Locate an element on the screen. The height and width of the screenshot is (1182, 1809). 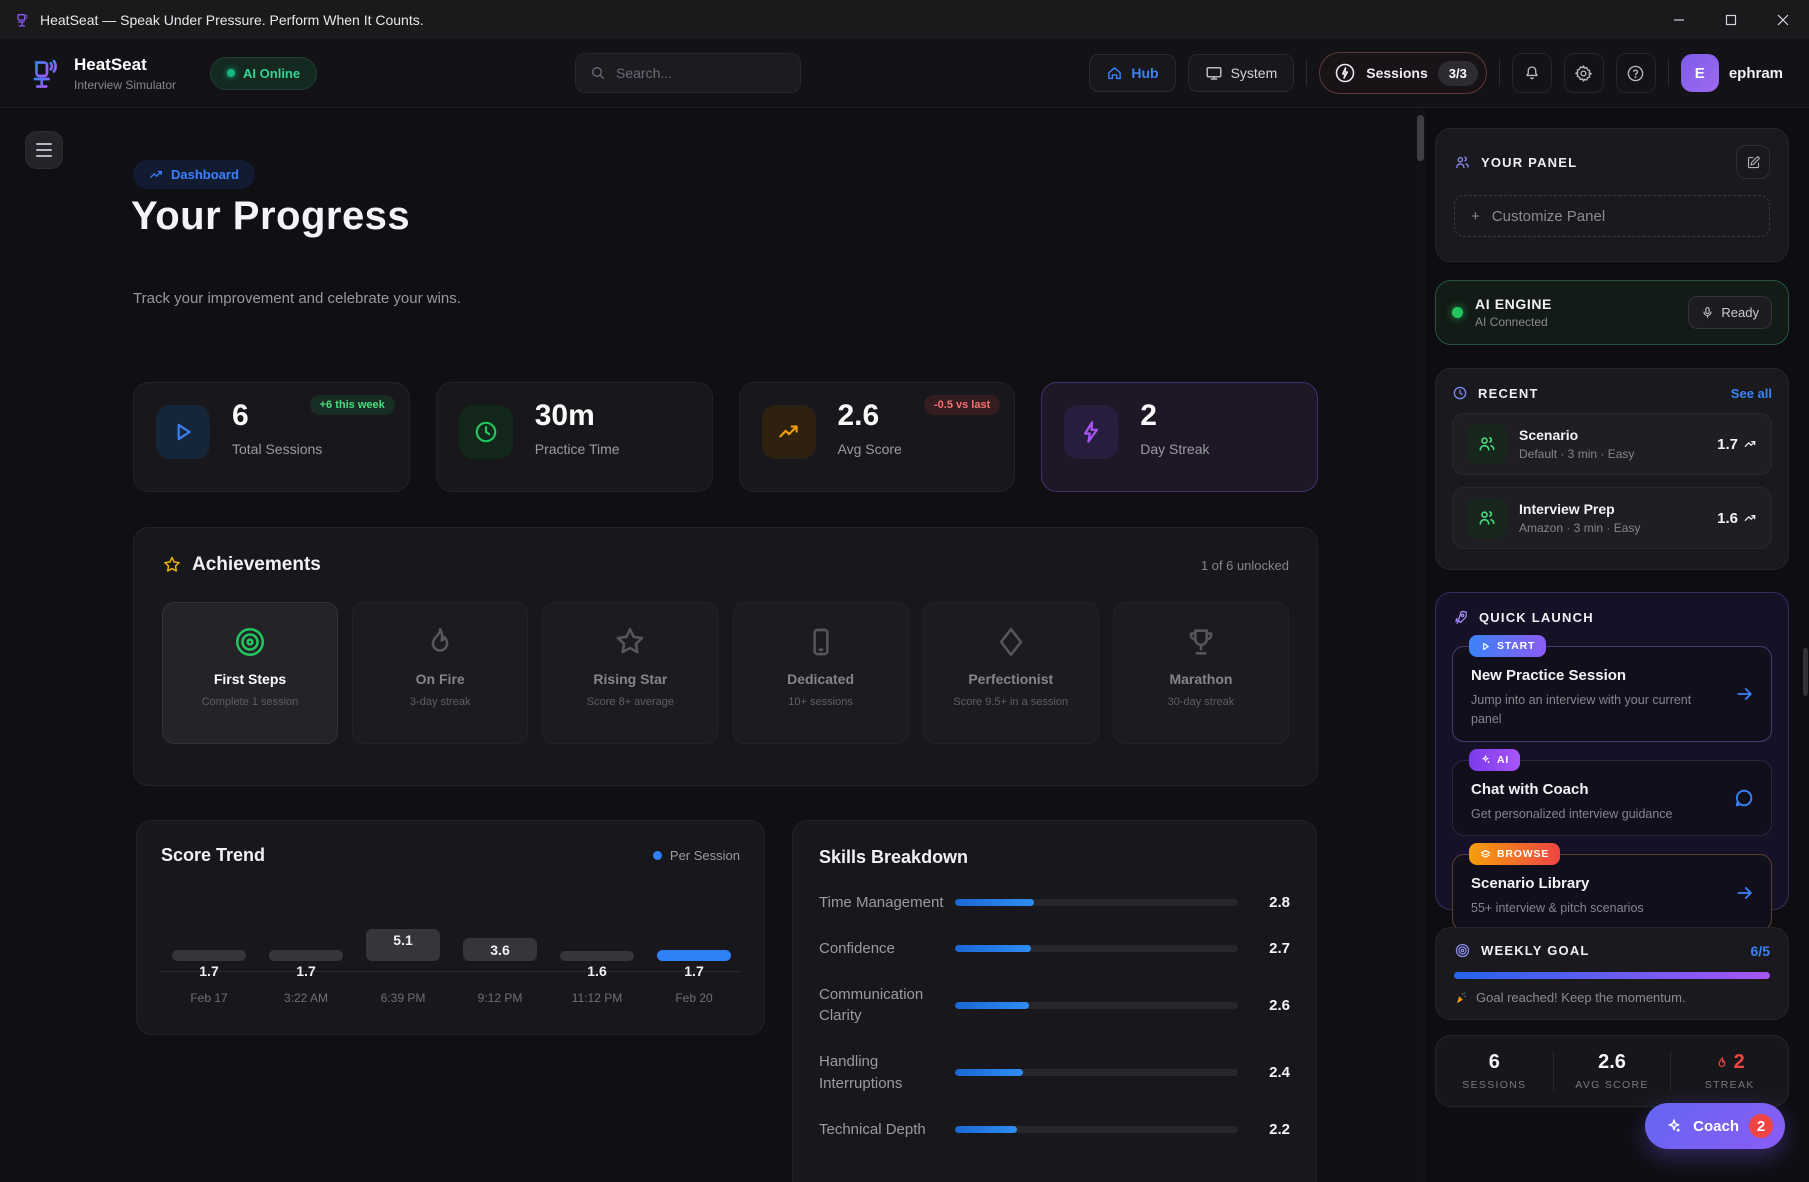
trend-slot: 1.7 Feb 17 is located at coordinates (209, 946).